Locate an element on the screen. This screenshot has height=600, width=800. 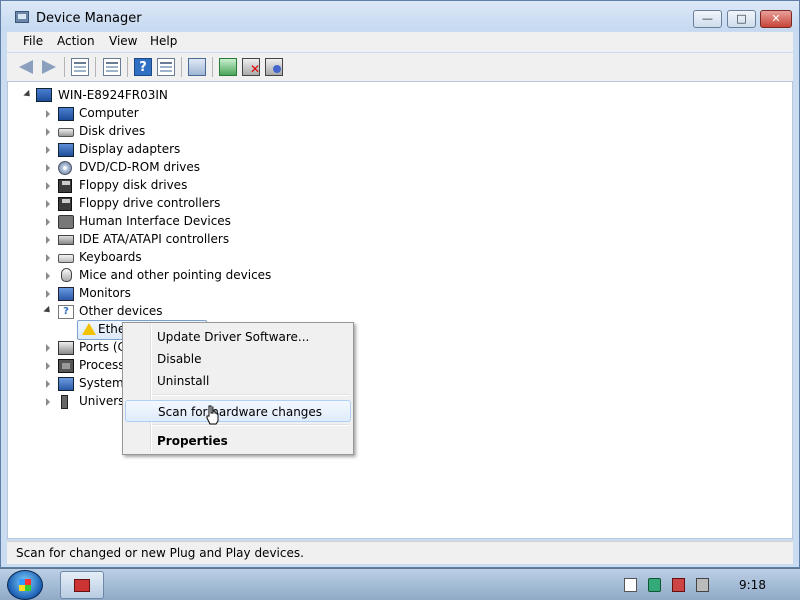
menu-scan-hardware: Scan for hardware changes is located at coordinates (238, 411).